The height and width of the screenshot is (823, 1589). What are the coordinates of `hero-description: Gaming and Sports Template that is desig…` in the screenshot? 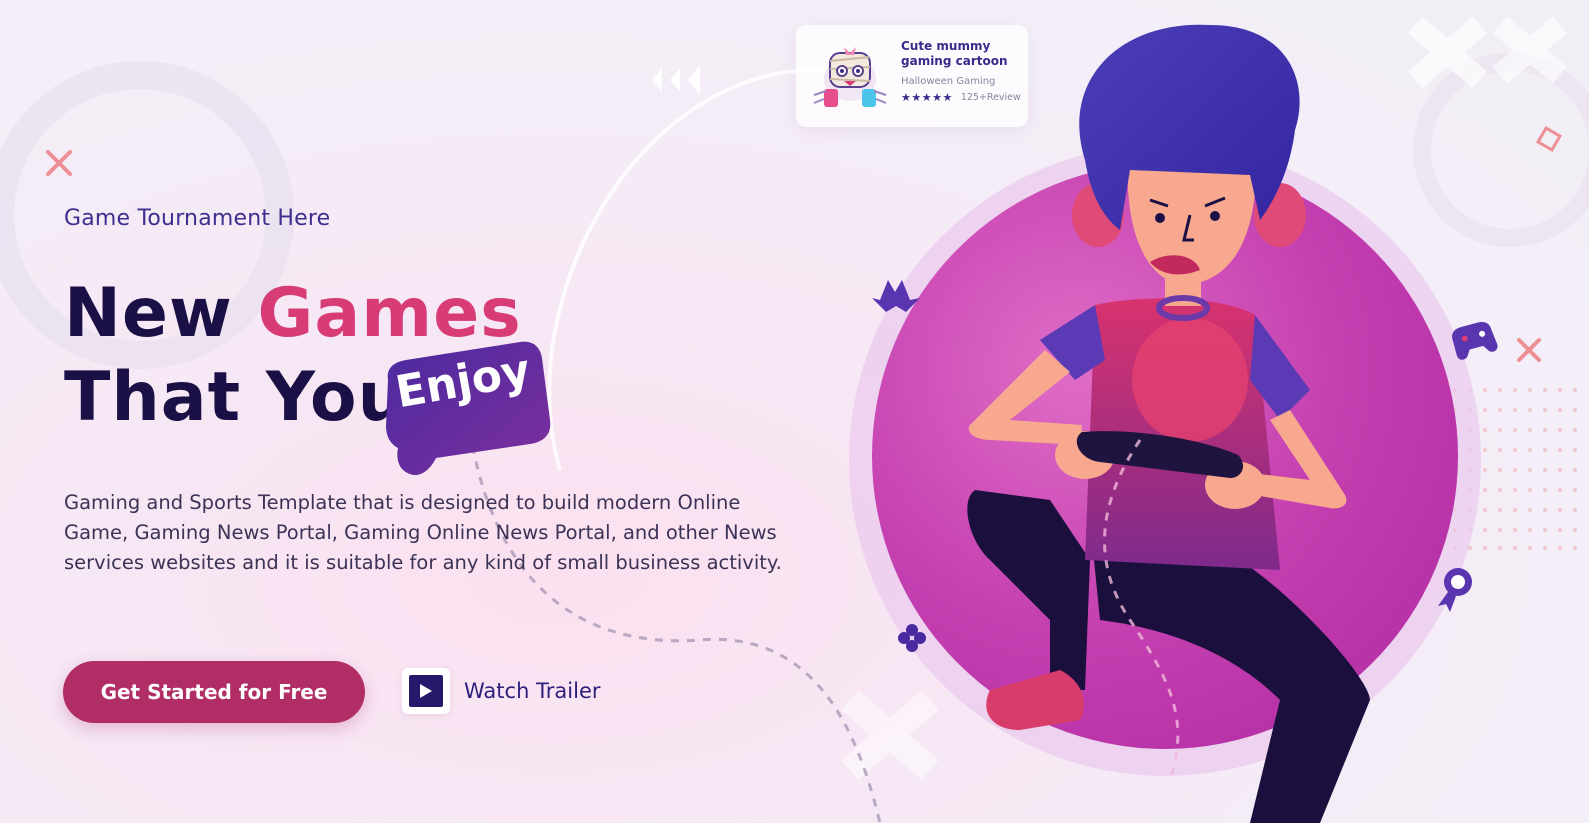 It's located at (423, 532).